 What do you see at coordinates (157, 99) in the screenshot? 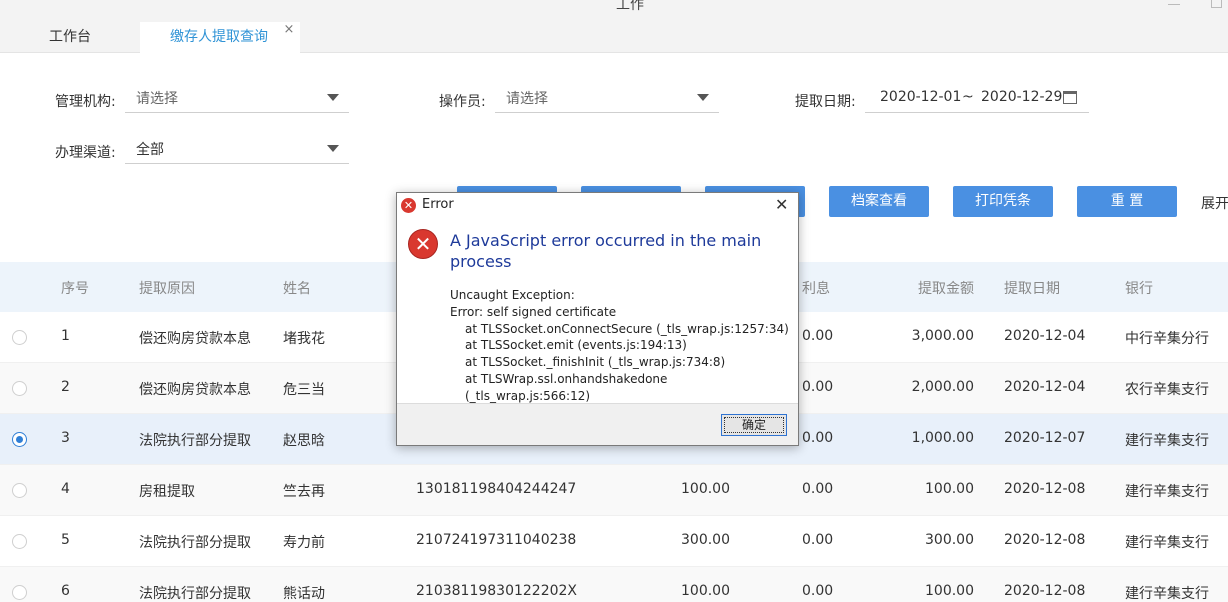
I see `org-select-placeholder: 请选择` at bounding box center [157, 99].